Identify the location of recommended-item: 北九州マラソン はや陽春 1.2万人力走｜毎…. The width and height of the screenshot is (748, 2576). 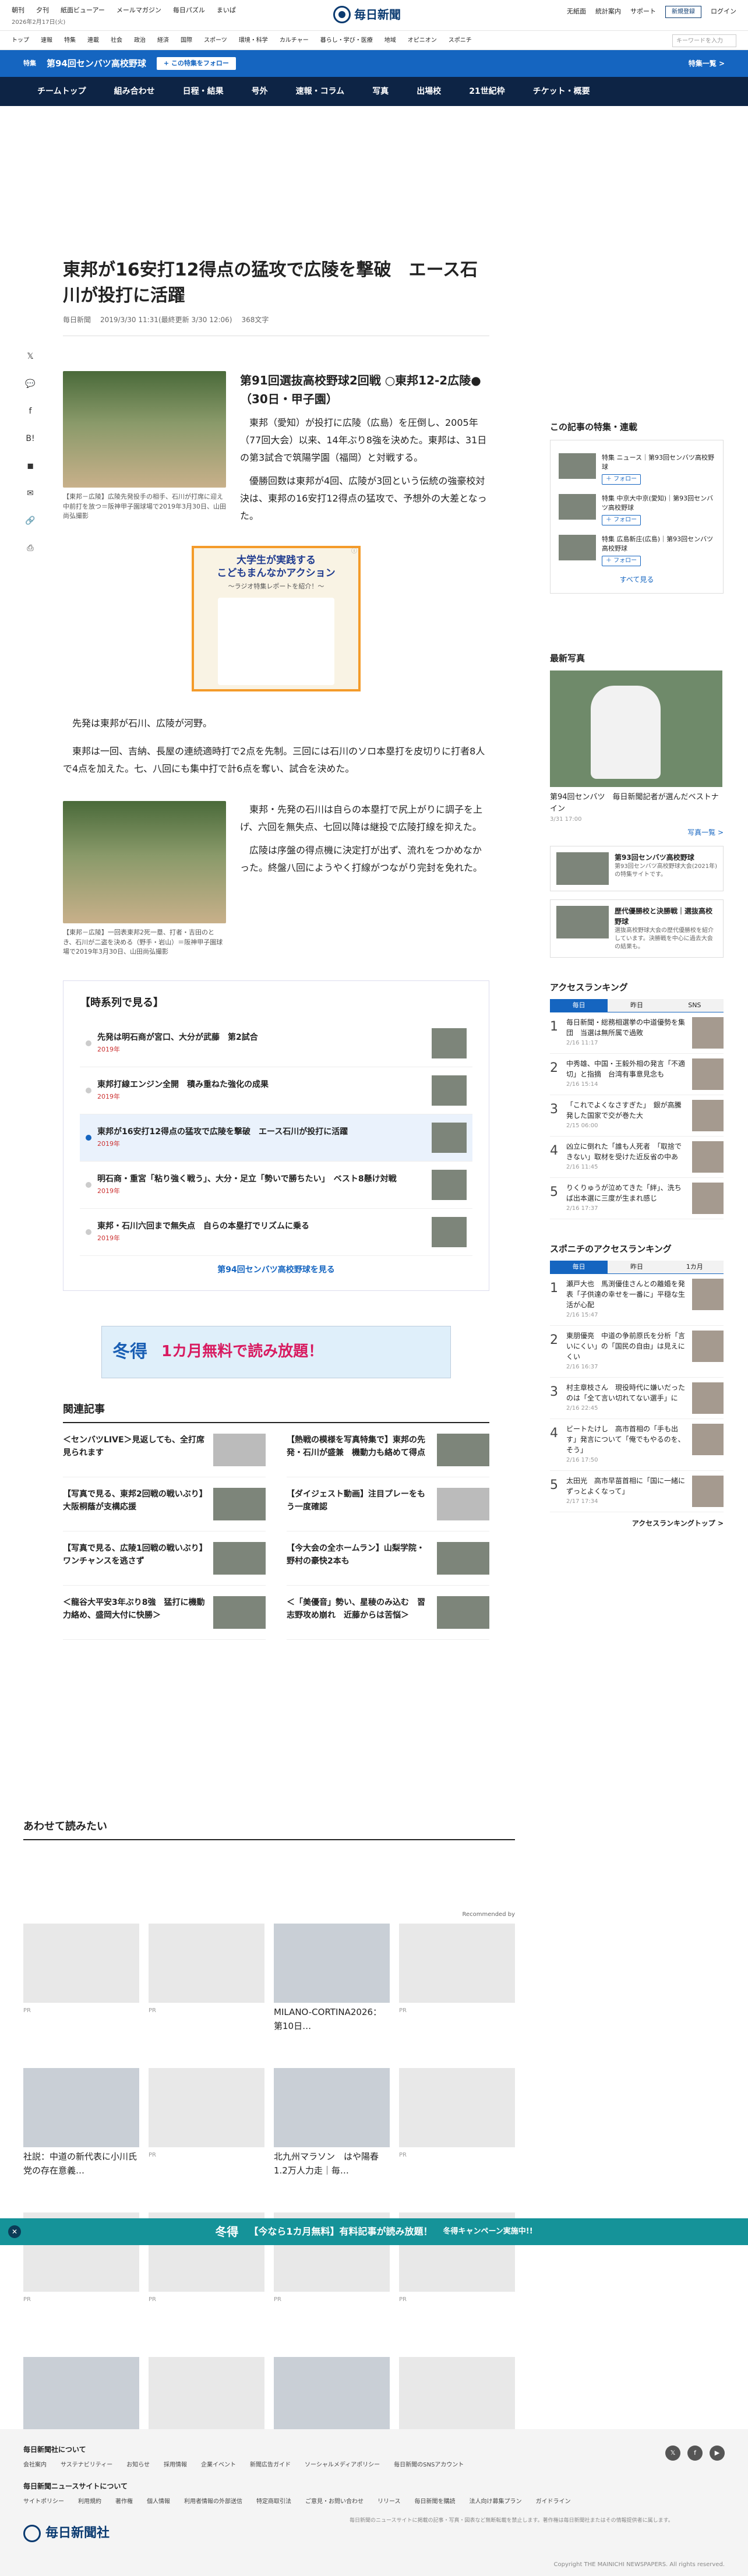
(332, 2140).